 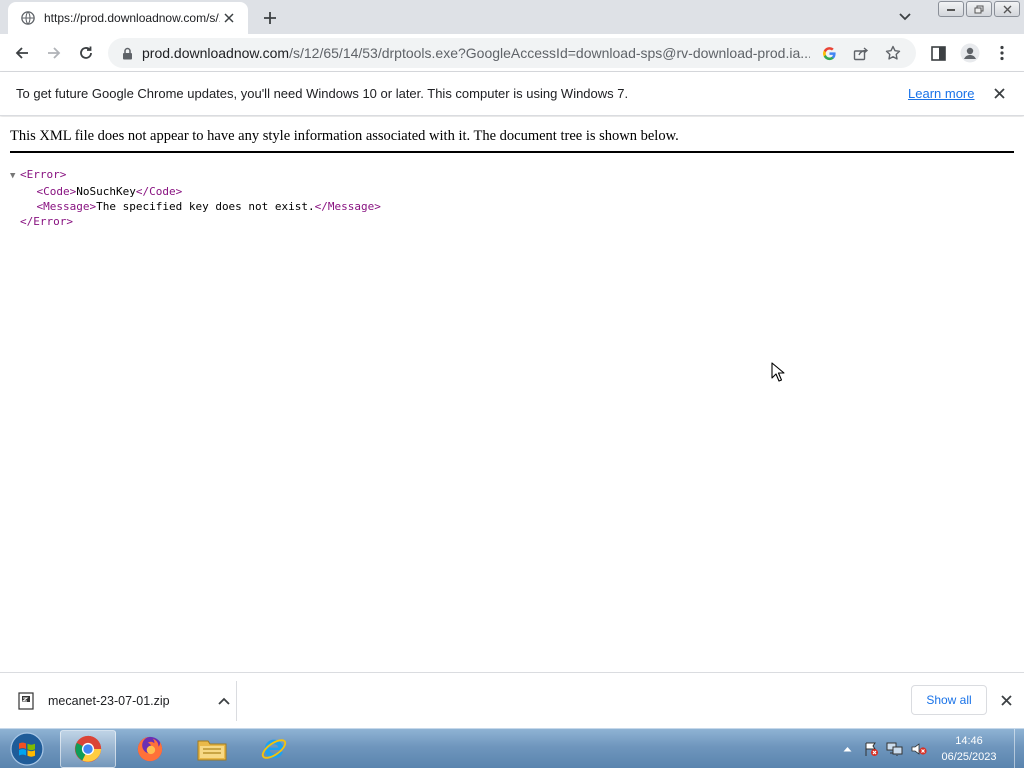 What do you see at coordinates (861, 53) in the screenshot?
I see `share-icon` at bounding box center [861, 53].